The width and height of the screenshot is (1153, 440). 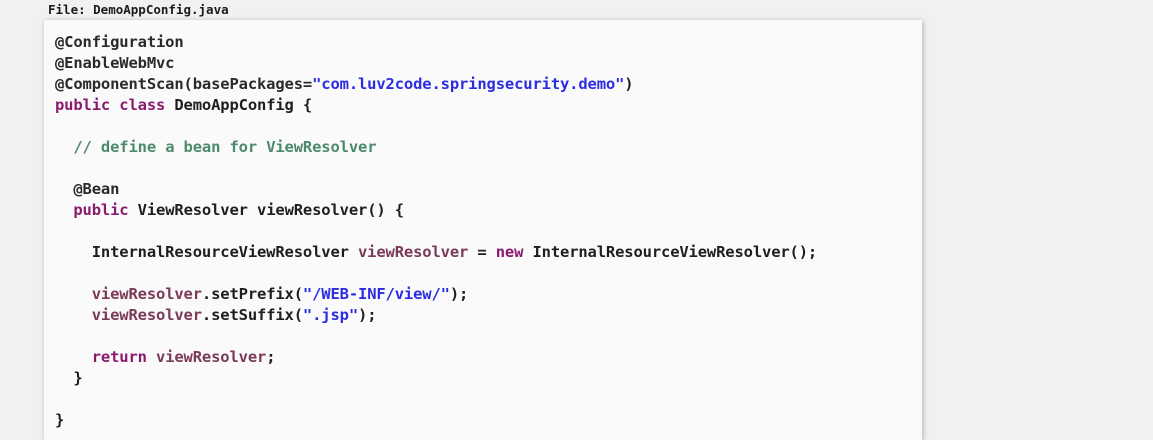 What do you see at coordinates (330, 315) in the screenshot?
I see `code-token-string: ".jsp"` at bounding box center [330, 315].